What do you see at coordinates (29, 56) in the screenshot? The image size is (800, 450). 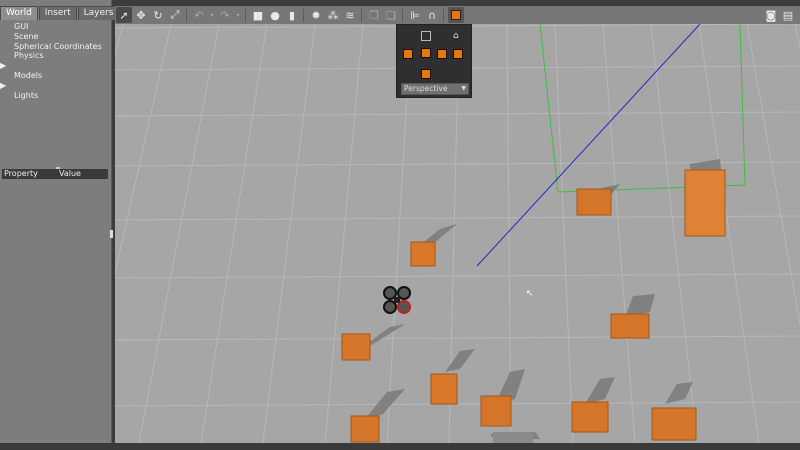 I see `tree-item-label: Physics` at bounding box center [29, 56].